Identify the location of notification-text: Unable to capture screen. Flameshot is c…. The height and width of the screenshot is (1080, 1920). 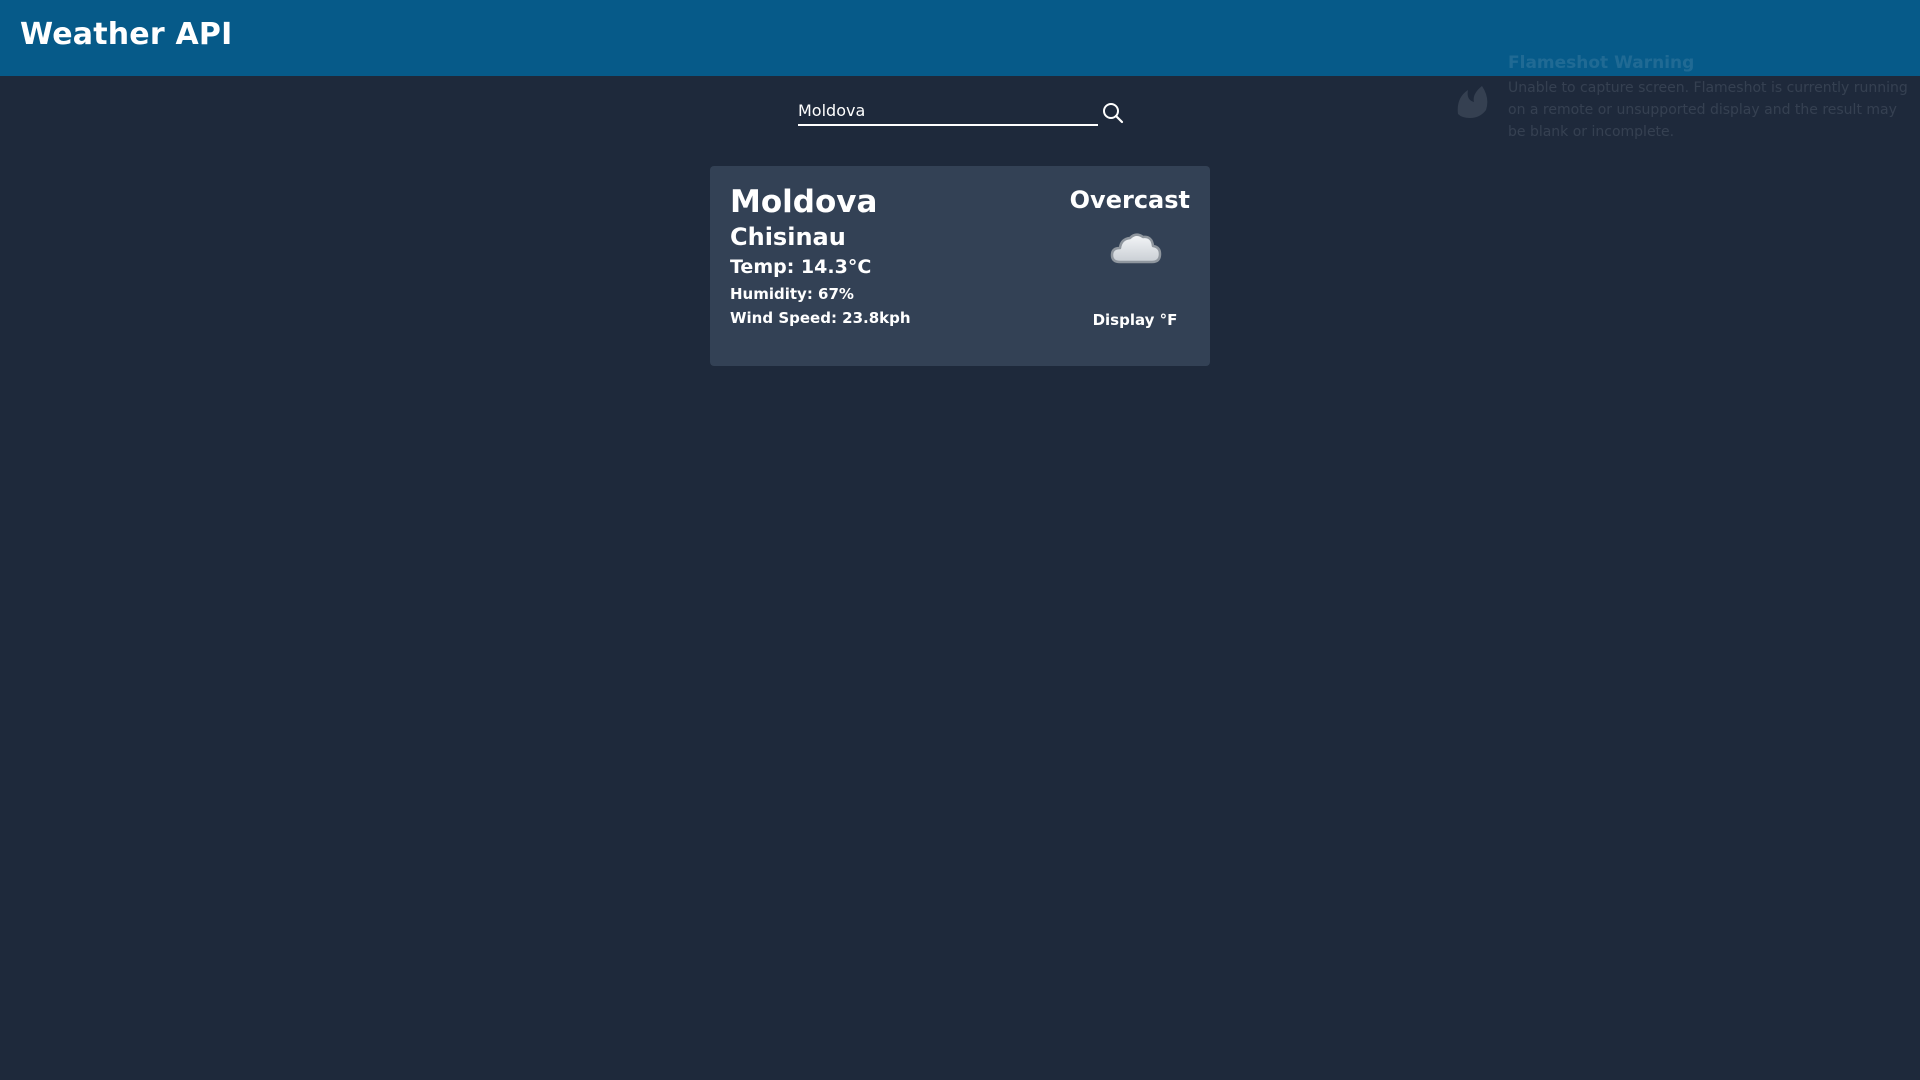
(1708, 110).